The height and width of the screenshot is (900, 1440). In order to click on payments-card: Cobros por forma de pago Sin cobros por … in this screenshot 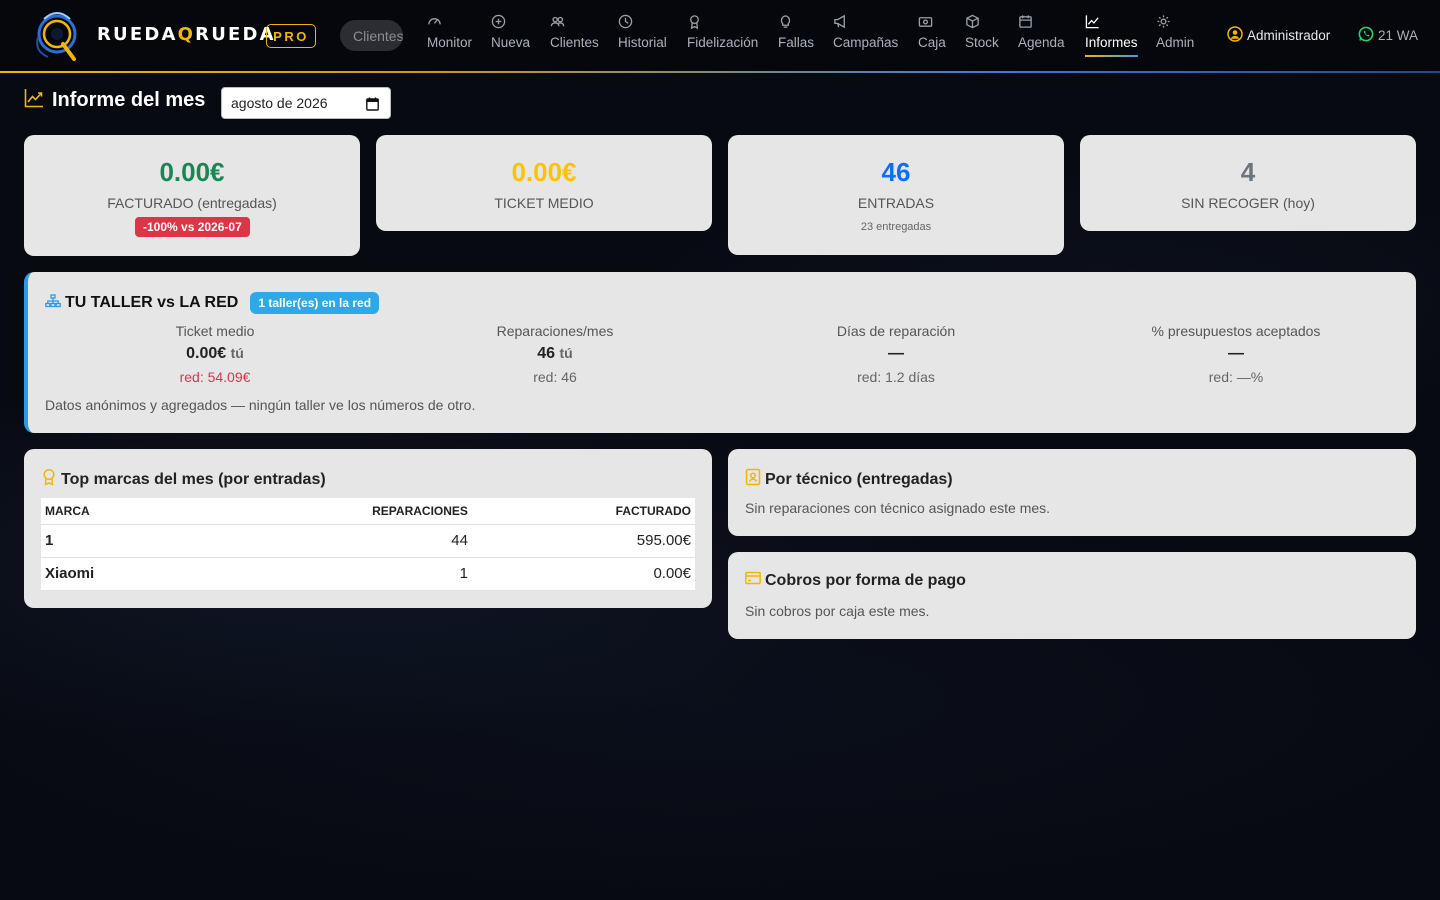, I will do `click(1072, 595)`.